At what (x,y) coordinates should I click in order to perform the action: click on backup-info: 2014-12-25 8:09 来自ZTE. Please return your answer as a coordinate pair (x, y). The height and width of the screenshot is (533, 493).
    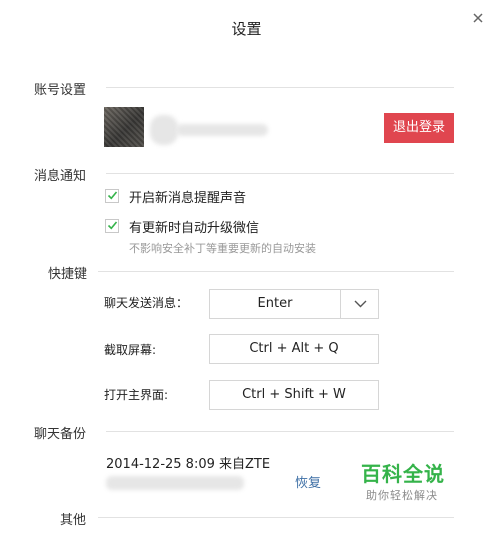
    Looking at the image, I should click on (188, 464).